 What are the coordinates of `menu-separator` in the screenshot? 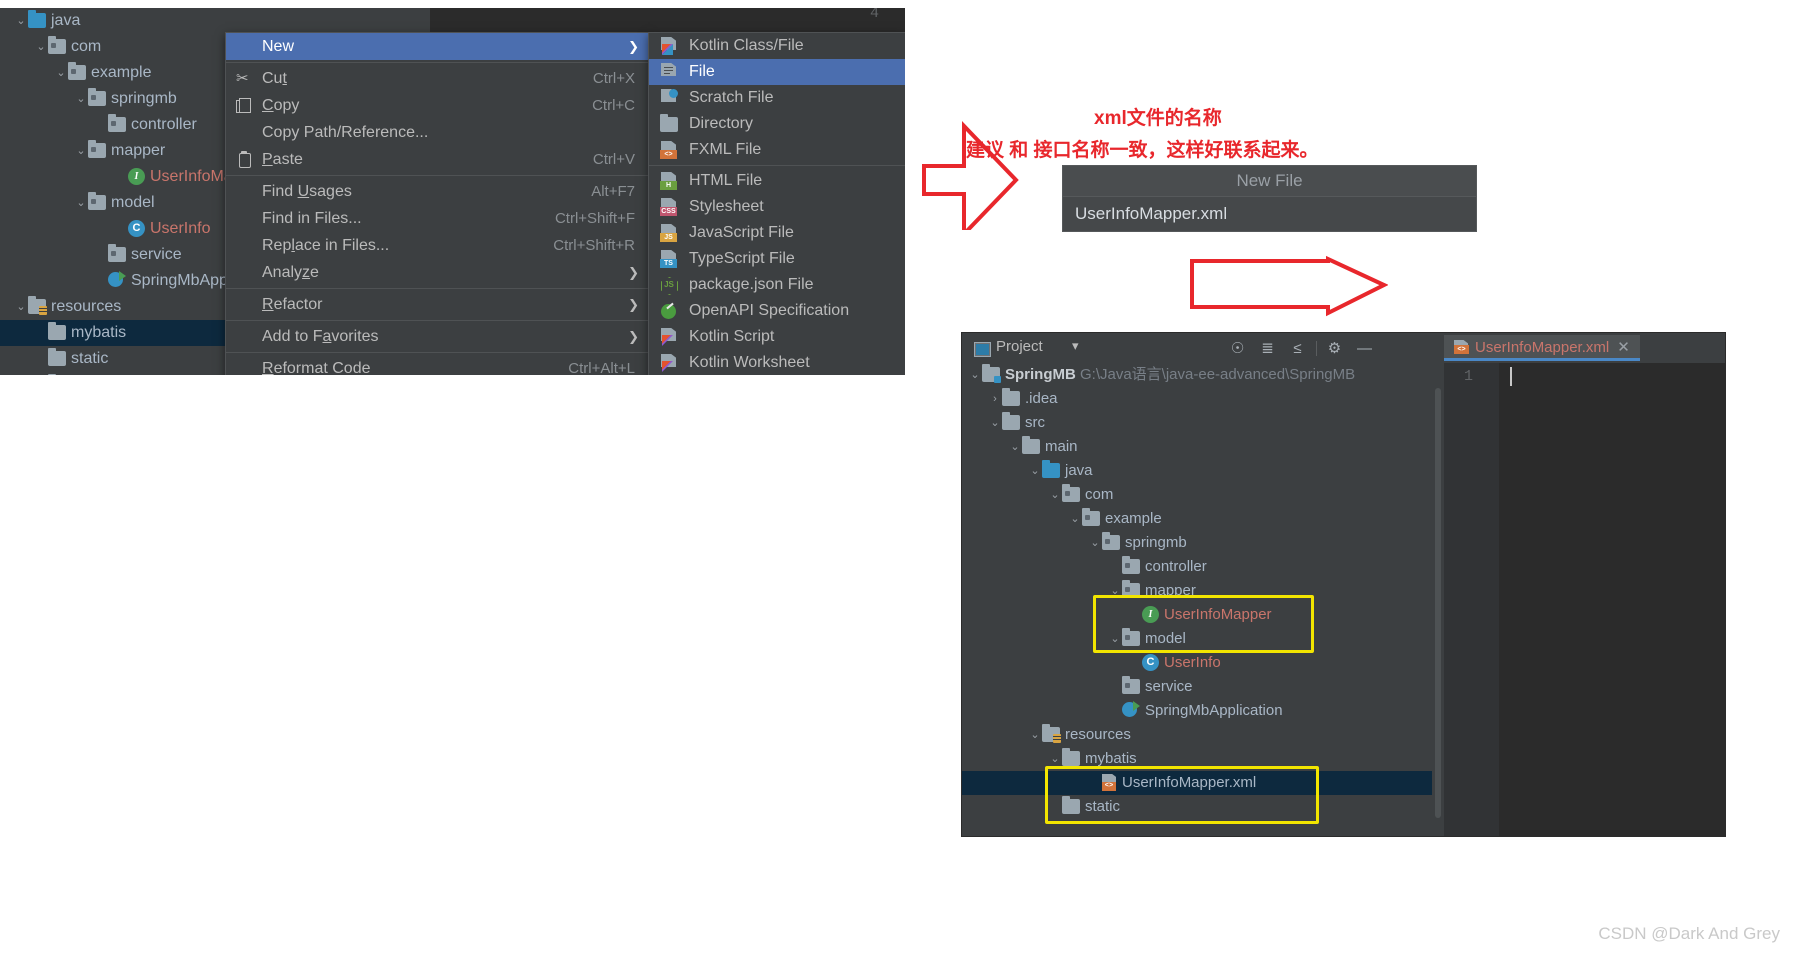 It's located at (437, 320).